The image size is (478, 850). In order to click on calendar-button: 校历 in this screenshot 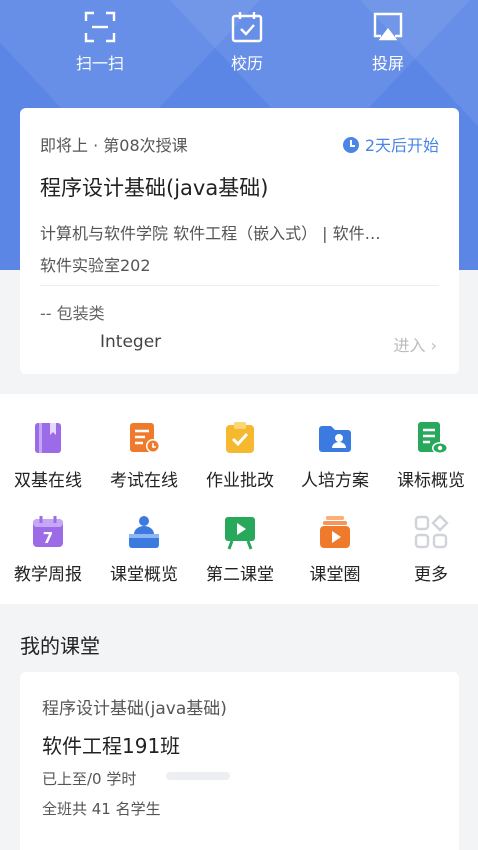, I will do `click(247, 42)`.